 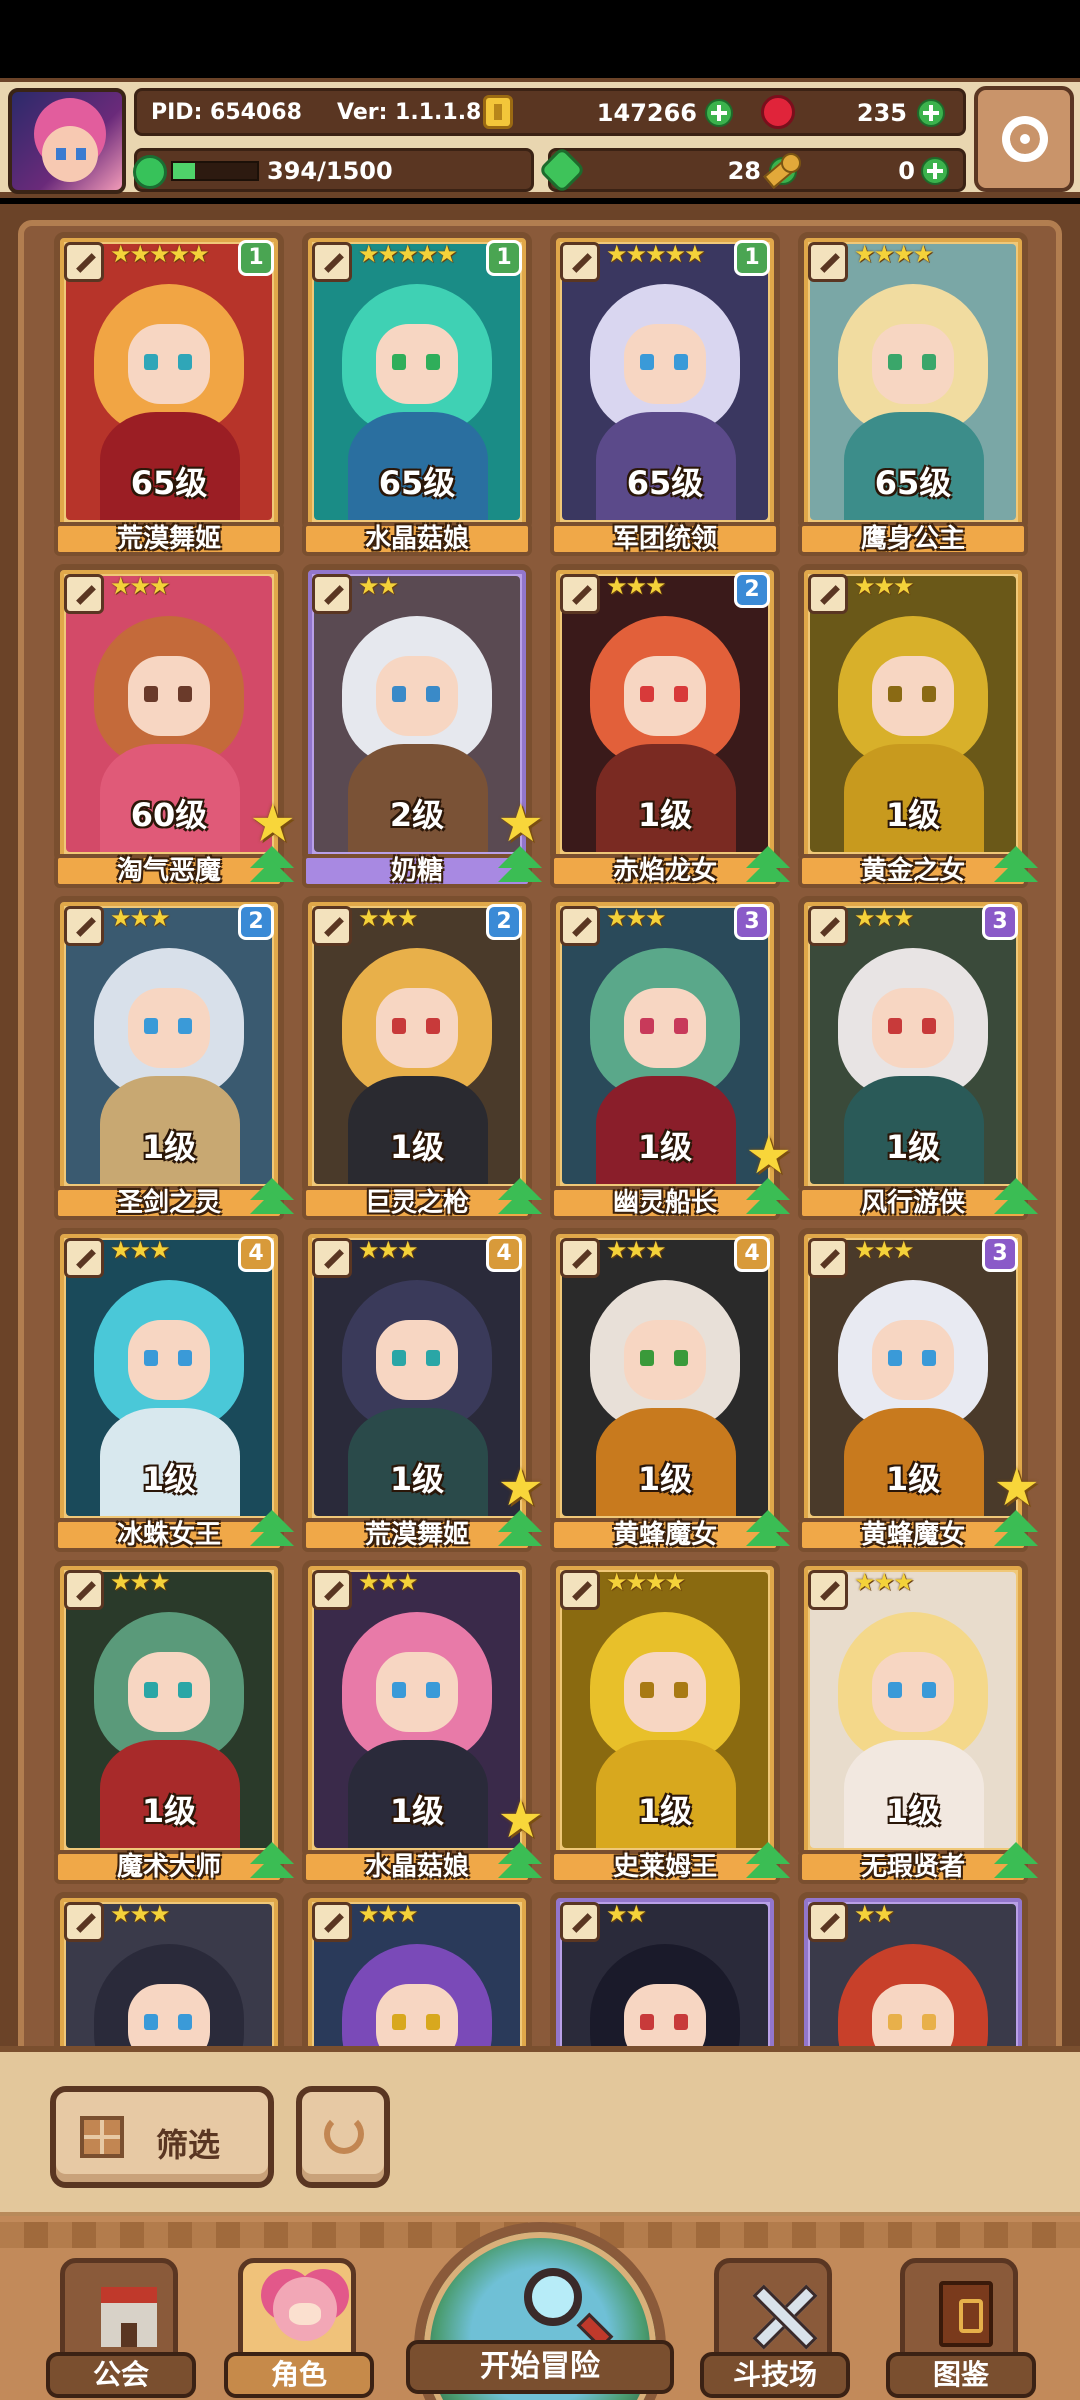 I want to click on character-card: ★★★ 4 1级 冰蛛女王, so click(x=174, y=1390).